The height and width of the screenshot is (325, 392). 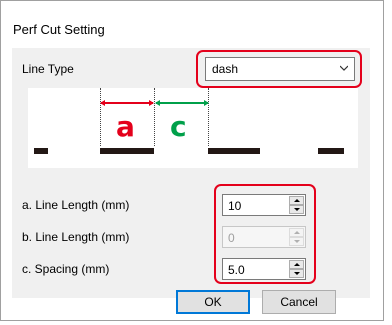 What do you see at coordinates (178, 126) in the screenshot?
I see `spacing-c-label: c` at bounding box center [178, 126].